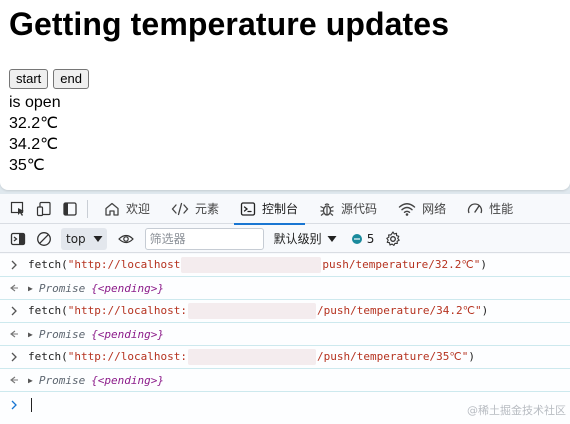 The image size is (570, 424). I want to click on message-bubble-icon, so click(356, 238).